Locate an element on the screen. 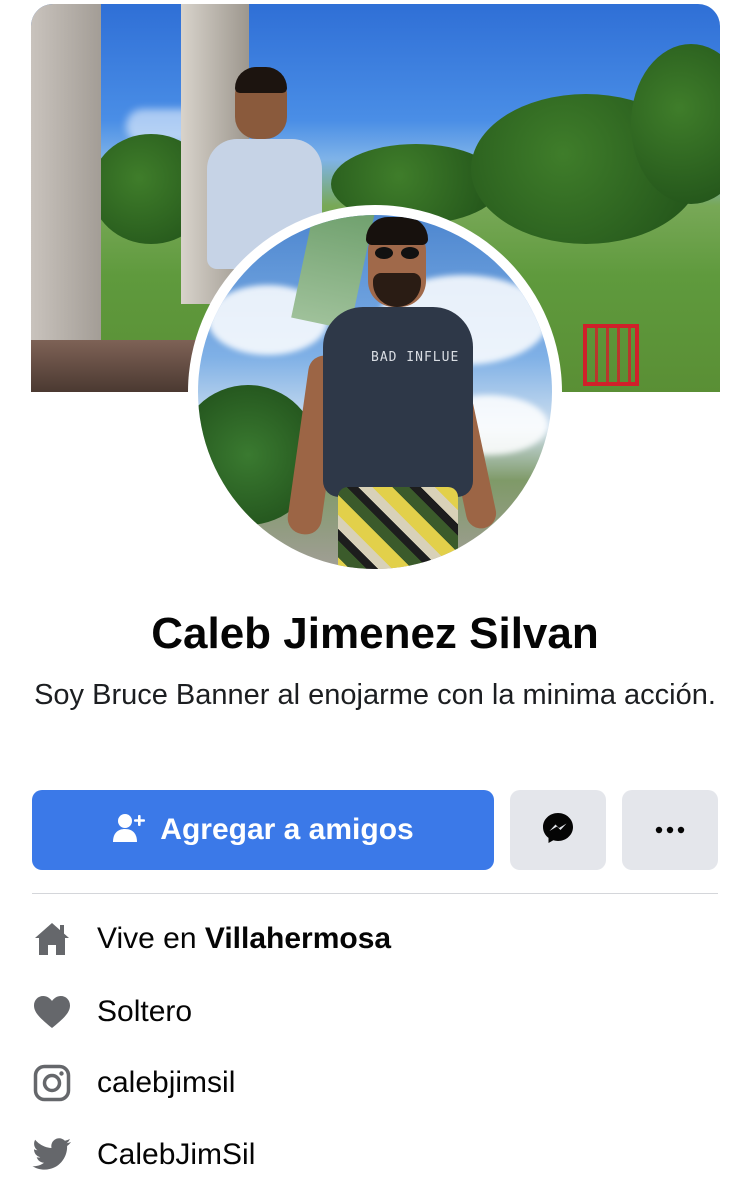 This screenshot has width=750, height=1187. more-icon is located at coordinates (670, 830).